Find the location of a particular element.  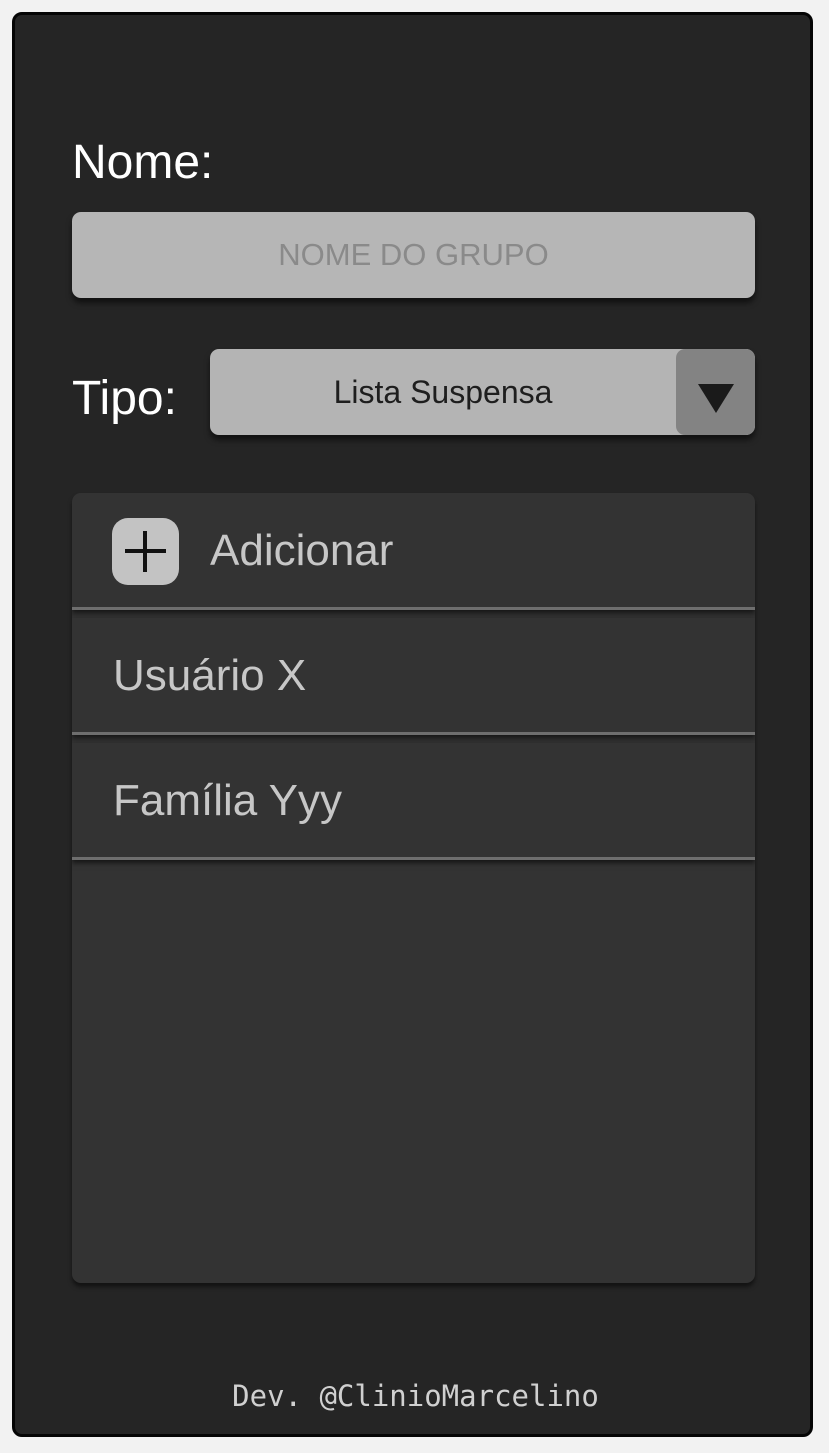

type-label: Tipo: is located at coordinates (124, 398).